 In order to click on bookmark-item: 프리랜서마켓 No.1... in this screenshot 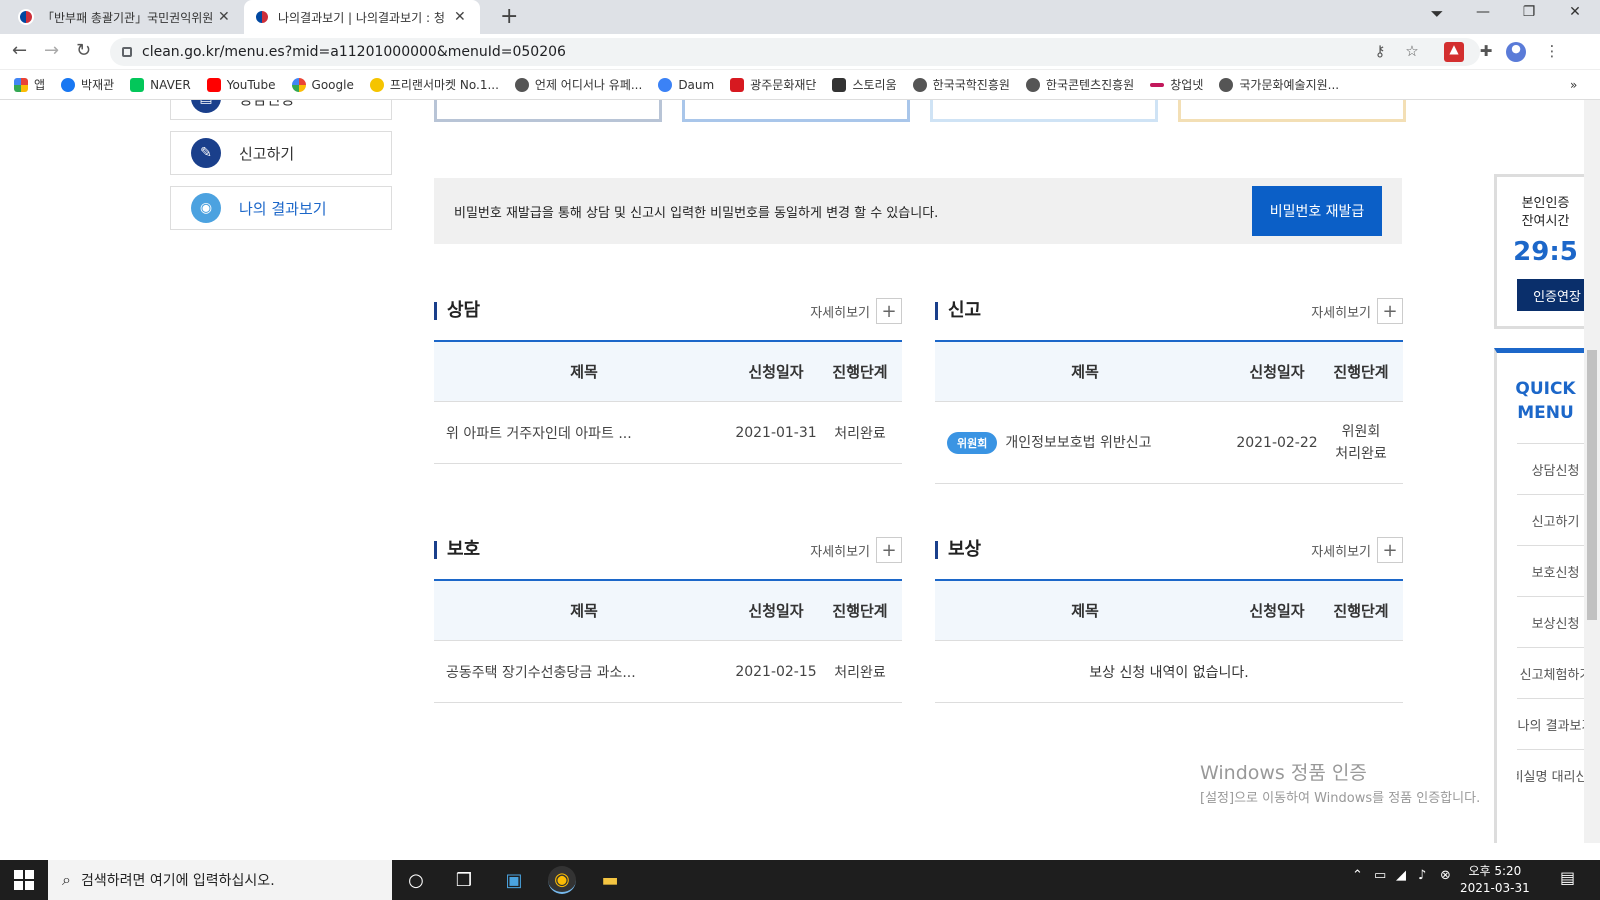, I will do `click(434, 84)`.